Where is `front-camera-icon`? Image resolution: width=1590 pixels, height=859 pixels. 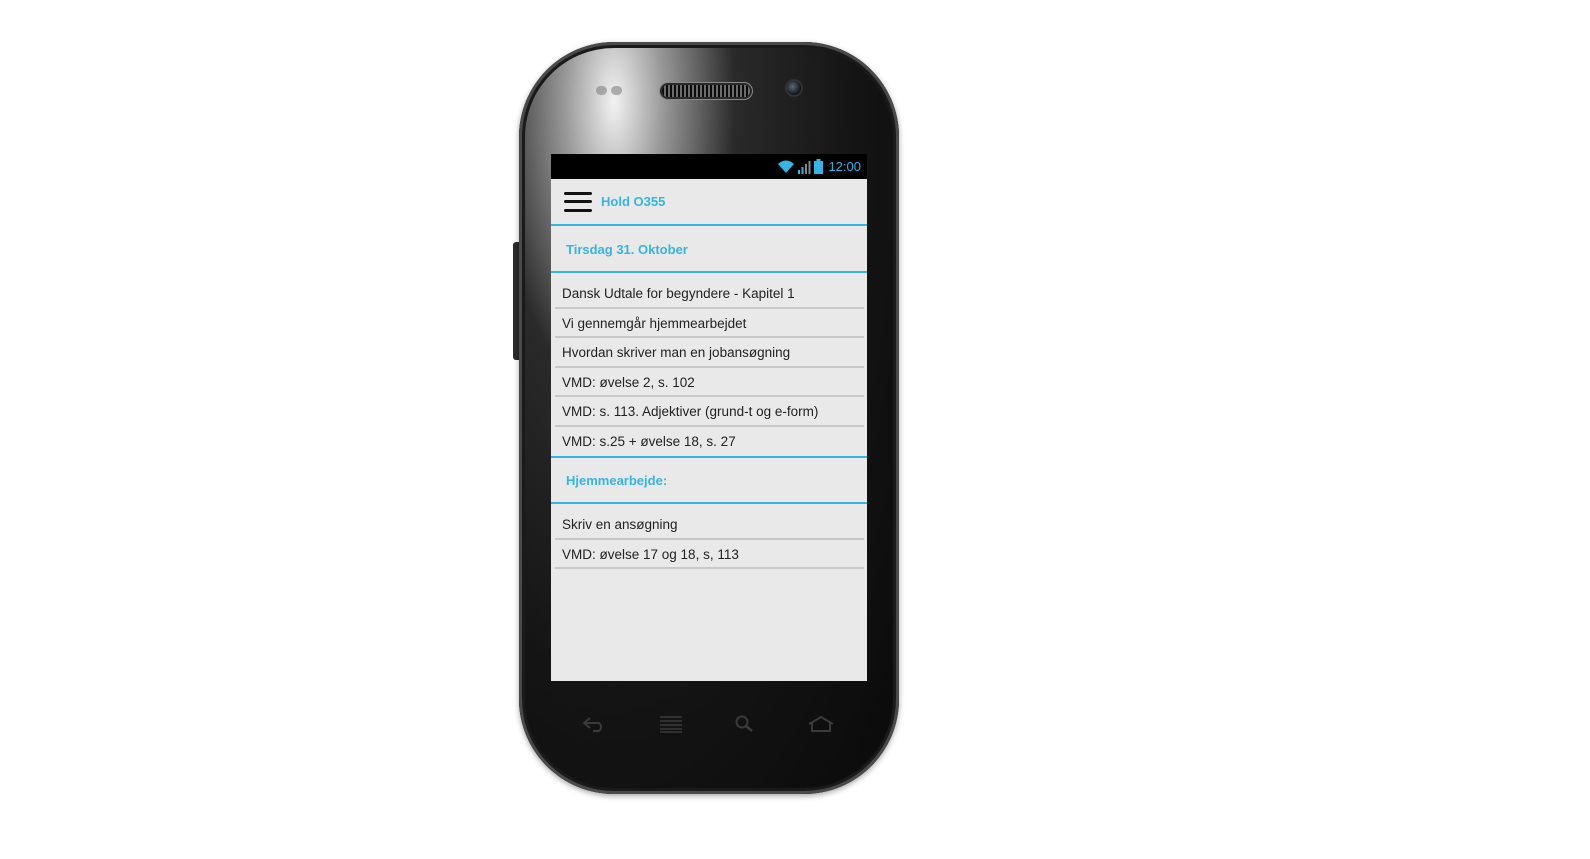
front-camera-icon is located at coordinates (794, 88).